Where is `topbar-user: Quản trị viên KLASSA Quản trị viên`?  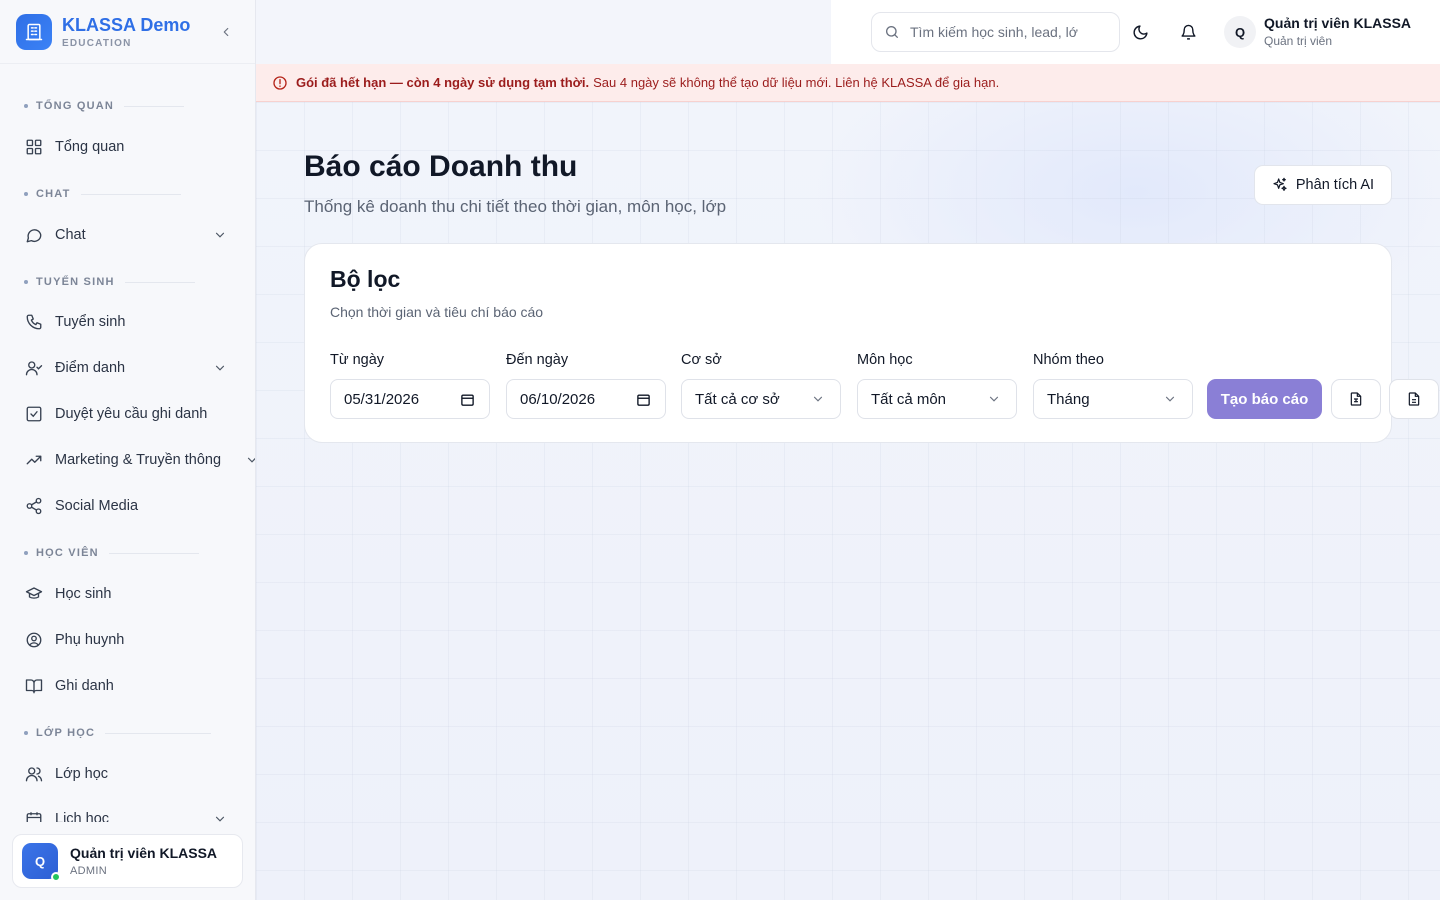 topbar-user: Quản trị viên KLASSA Quản trị viên is located at coordinates (1337, 31).